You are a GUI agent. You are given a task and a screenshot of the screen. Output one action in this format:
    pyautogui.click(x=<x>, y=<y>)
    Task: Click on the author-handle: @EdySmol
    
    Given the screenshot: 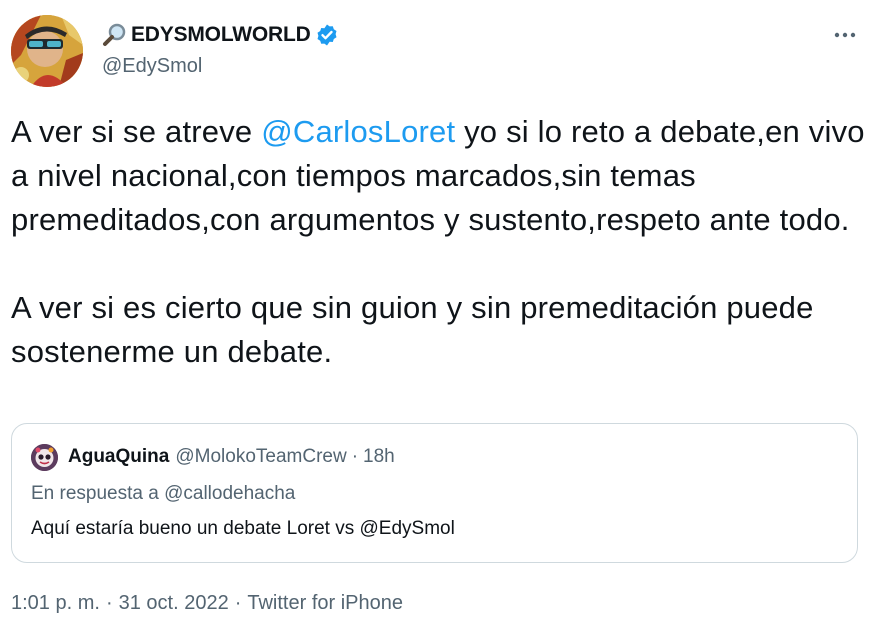 What is the action you would take?
    pyautogui.click(x=152, y=66)
    